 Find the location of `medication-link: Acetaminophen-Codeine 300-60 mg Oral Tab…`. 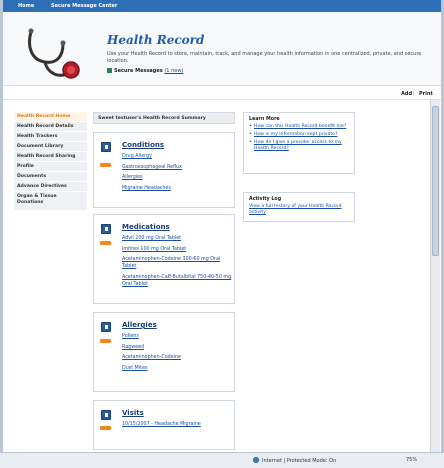

medication-link: Acetaminophen-Codeine 300-60 mg Oral Tab… is located at coordinates (177, 263).